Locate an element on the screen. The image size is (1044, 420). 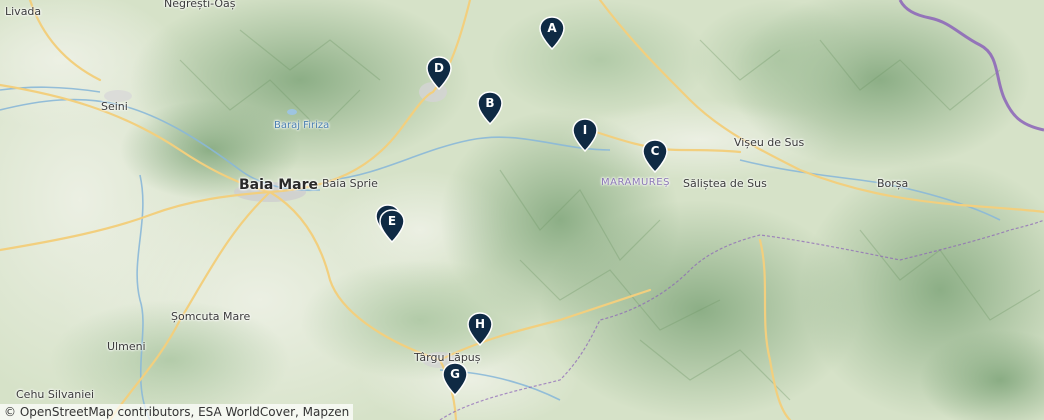
place-label-livada: Livada is located at coordinates (23, 11).